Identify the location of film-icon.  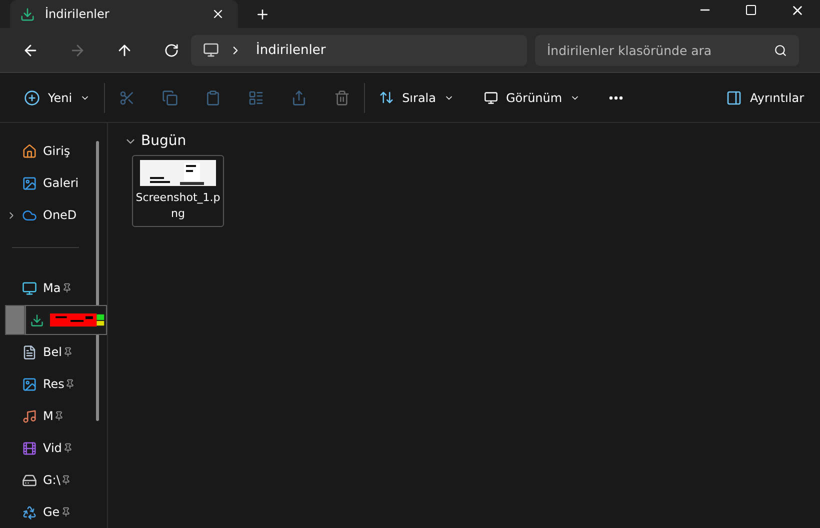
(29, 448).